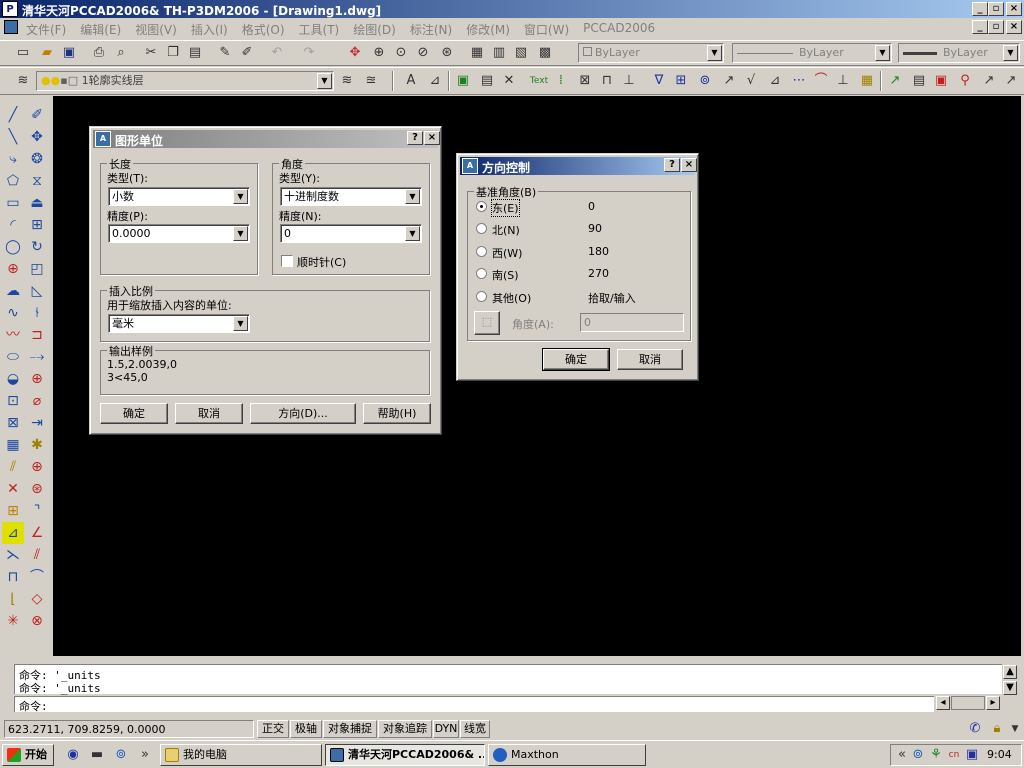 Image resolution: width=1024 pixels, height=768 pixels. Describe the element at coordinates (895, 81) in the screenshot. I see `pccad-edit-icon: ↗` at that location.